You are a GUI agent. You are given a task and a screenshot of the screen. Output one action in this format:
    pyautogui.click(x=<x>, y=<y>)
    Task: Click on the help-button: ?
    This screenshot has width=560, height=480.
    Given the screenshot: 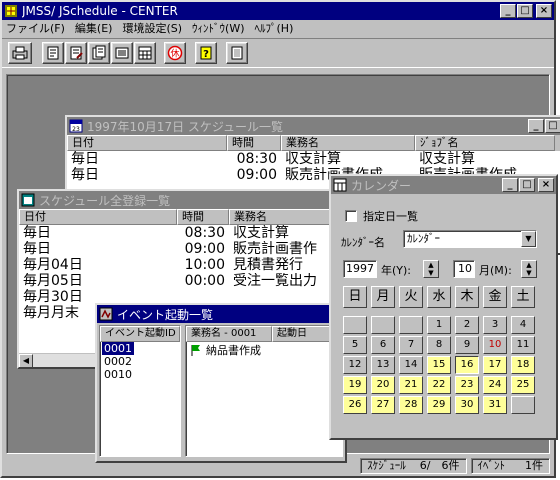 What is the action you would take?
    pyautogui.click(x=206, y=53)
    